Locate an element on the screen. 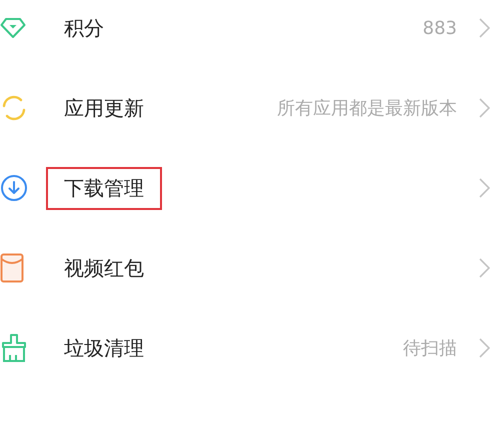  menu-value: 待扫描 is located at coordinates (430, 348).